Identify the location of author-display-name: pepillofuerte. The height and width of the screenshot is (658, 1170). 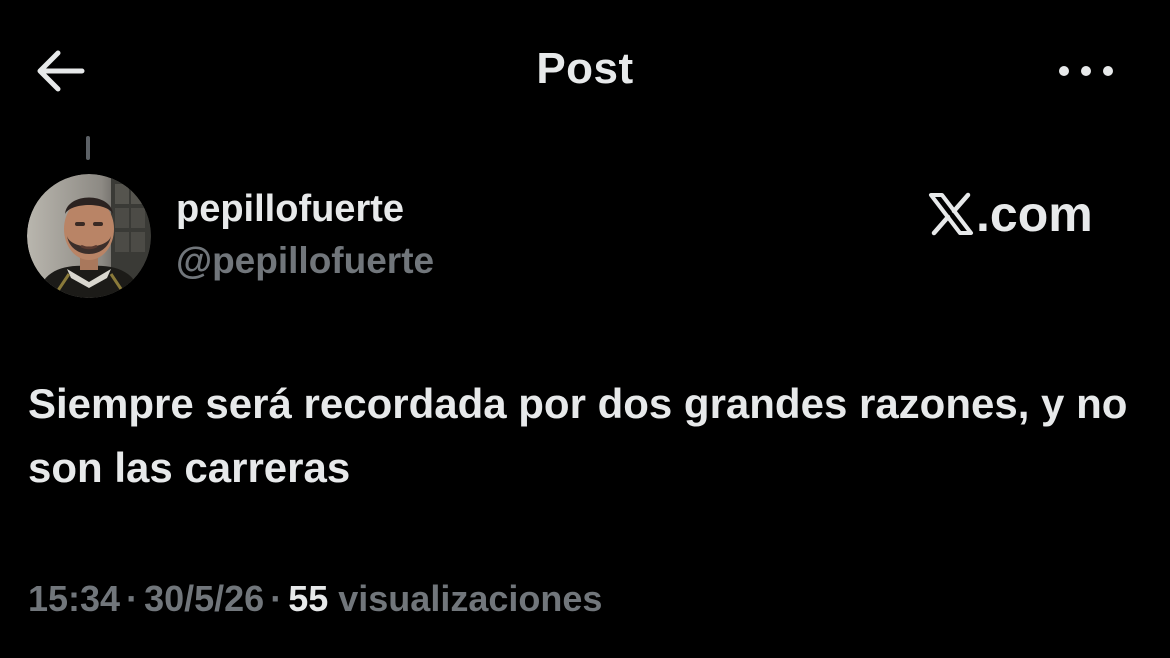
(290, 209).